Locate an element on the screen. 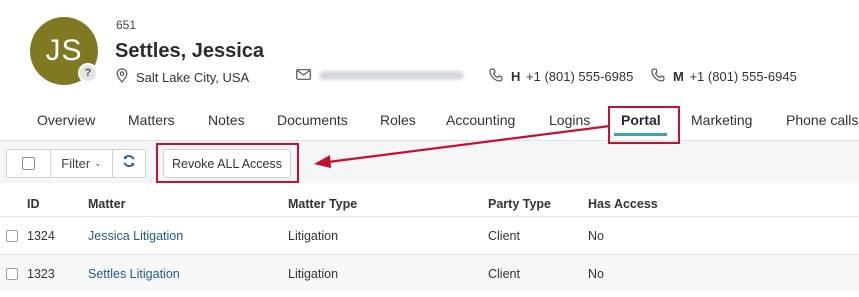  tab-notes: Notes is located at coordinates (226, 120).